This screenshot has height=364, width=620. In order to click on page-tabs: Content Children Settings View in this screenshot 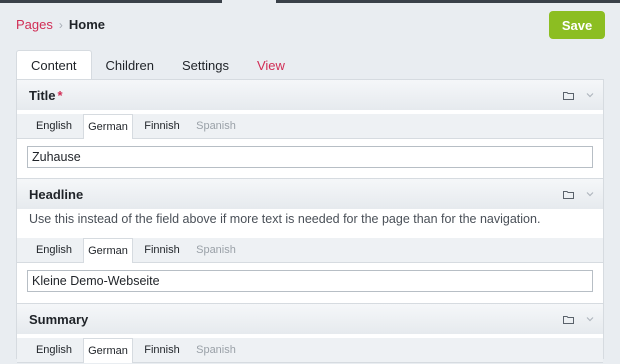, I will do `click(157, 65)`.